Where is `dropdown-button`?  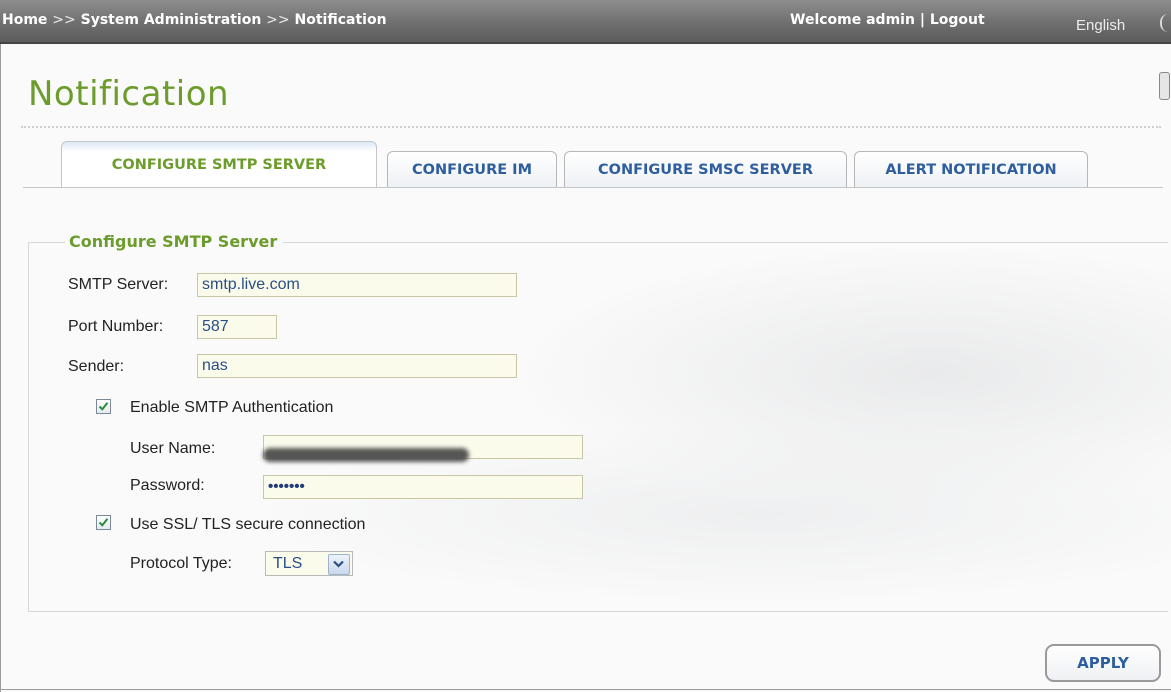 dropdown-button is located at coordinates (339, 564).